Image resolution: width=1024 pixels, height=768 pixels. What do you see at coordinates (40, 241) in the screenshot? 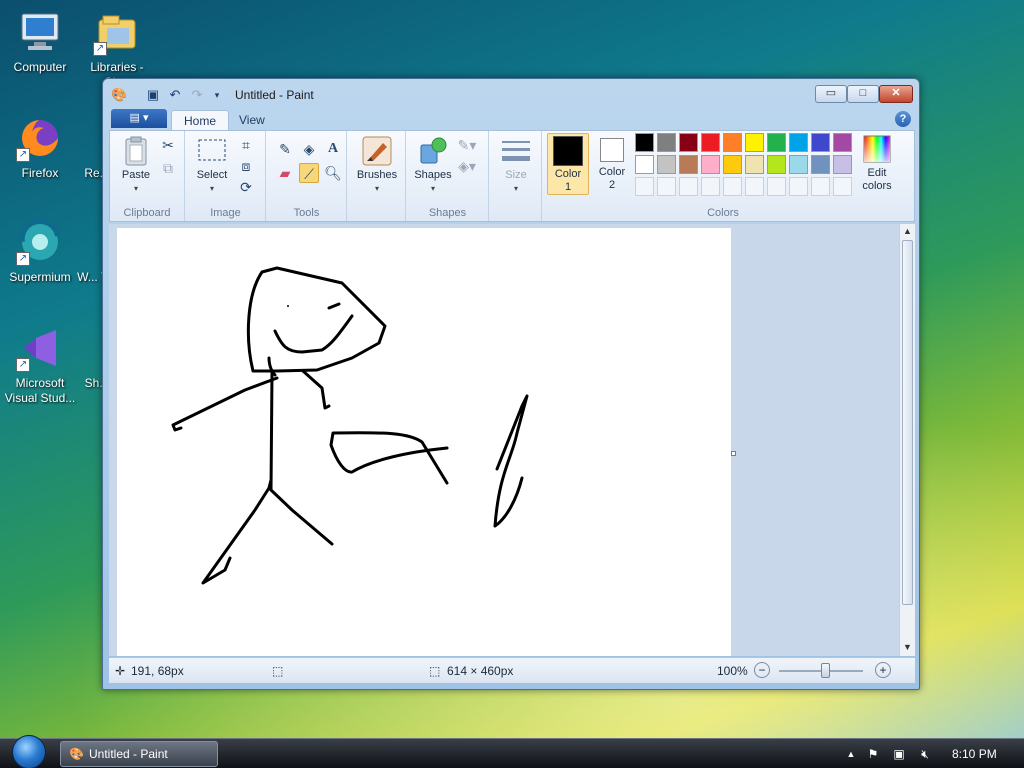
I see `supermium-icon: ↗` at bounding box center [40, 241].